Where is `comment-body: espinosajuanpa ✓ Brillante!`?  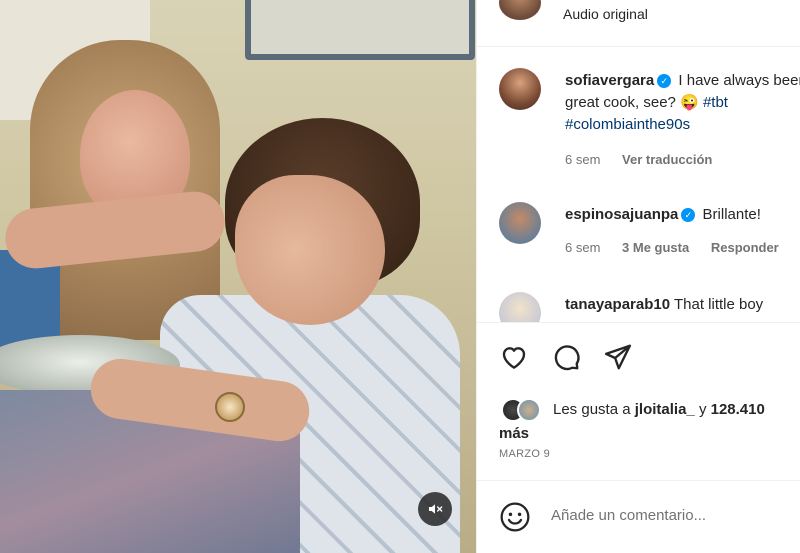 comment-body: espinosajuanpa ✓ Brillante! is located at coordinates (682, 215).